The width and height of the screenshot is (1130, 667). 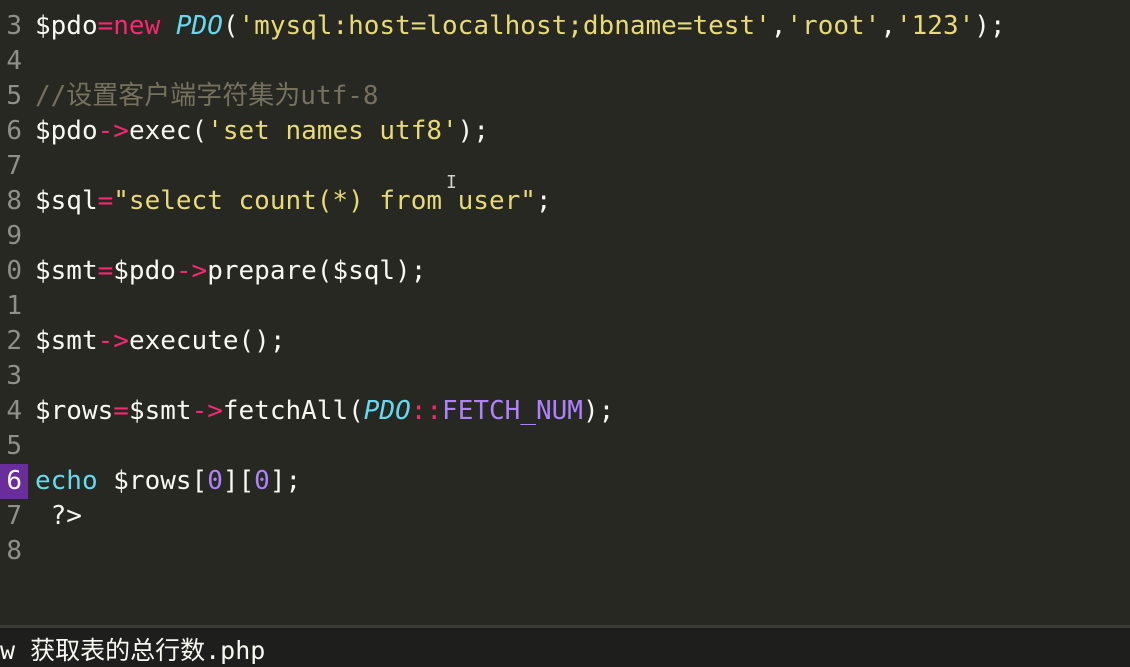 What do you see at coordinates (426, 411) in the screenshot?
I see `code-token: ::` at bounding box center [426, 411].